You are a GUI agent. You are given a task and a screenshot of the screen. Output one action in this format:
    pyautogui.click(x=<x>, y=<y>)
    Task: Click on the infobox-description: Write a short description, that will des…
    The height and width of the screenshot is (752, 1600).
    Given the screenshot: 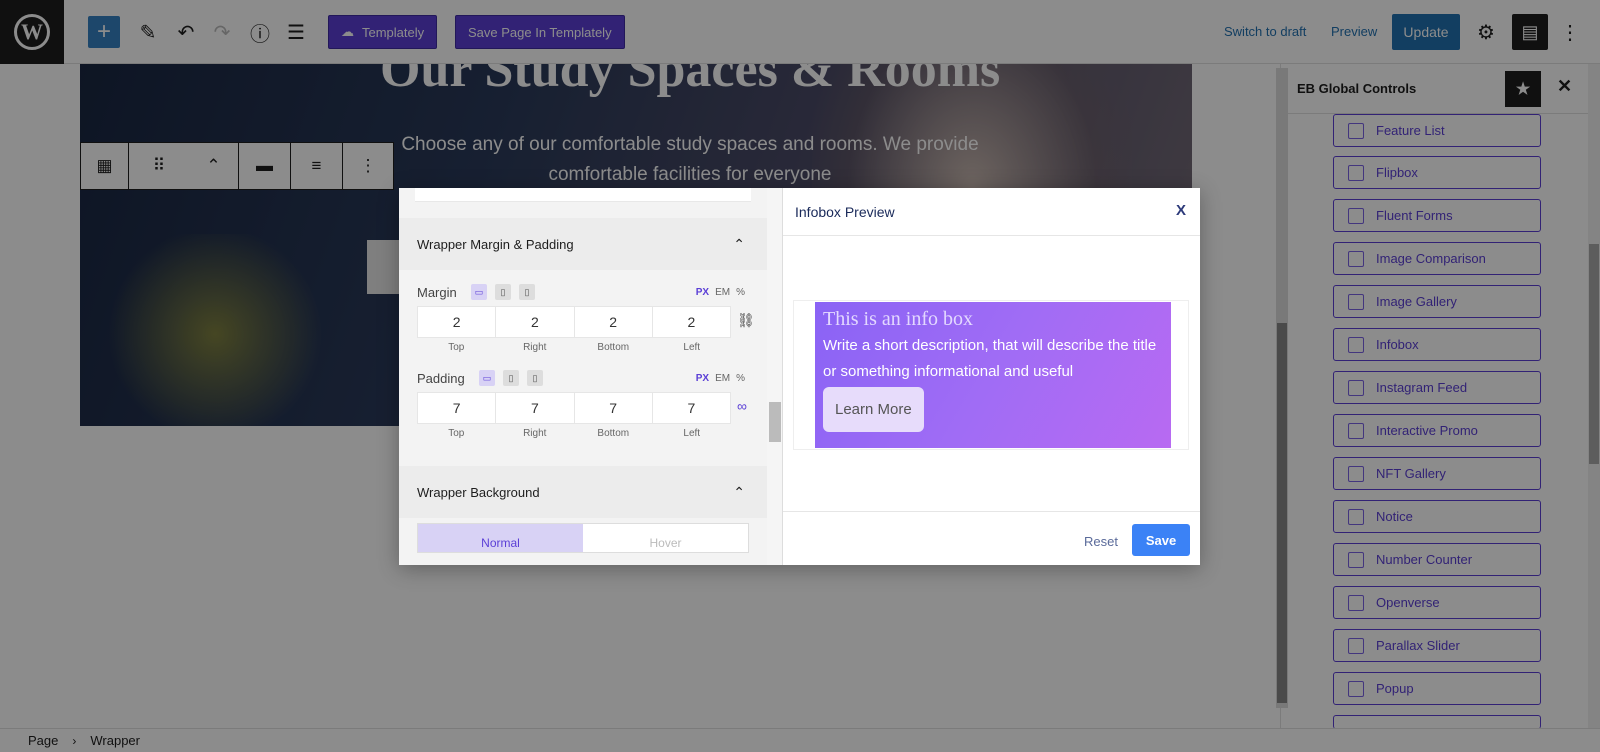 What is the action you would take?
    pyautogui.click(x=990, y=358)
    